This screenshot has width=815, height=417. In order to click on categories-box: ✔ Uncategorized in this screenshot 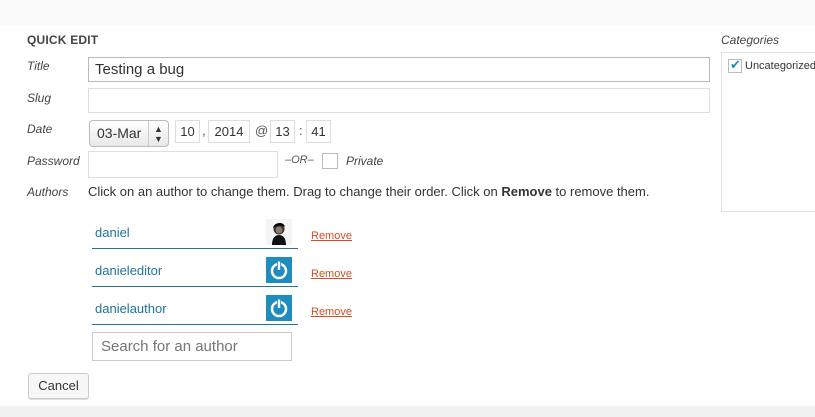, I will do `click(768, 132)`.